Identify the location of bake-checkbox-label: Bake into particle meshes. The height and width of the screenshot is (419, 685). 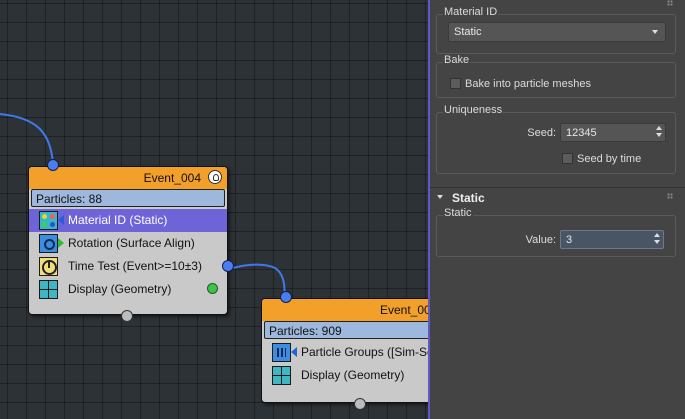
(528, 84).